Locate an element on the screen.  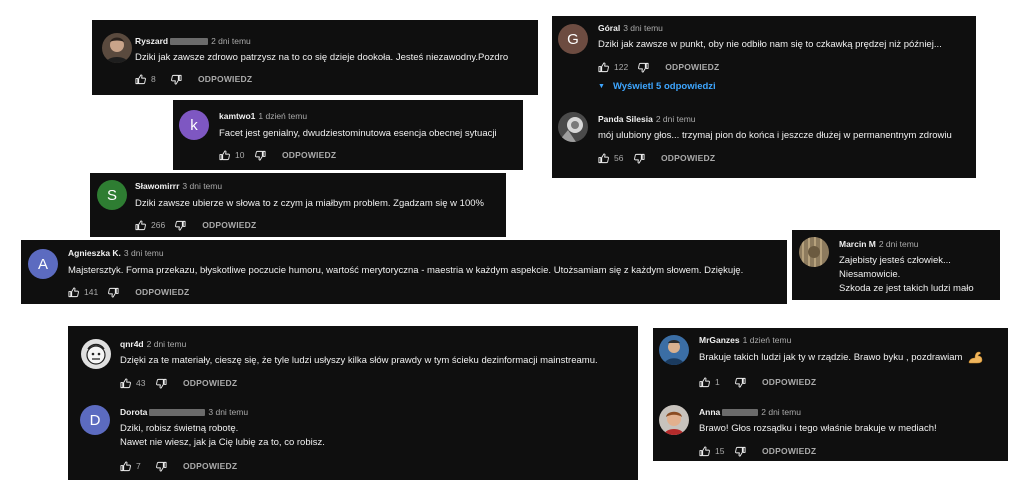
comment-author: Sławomirrr is located at coordinates (157, 186).